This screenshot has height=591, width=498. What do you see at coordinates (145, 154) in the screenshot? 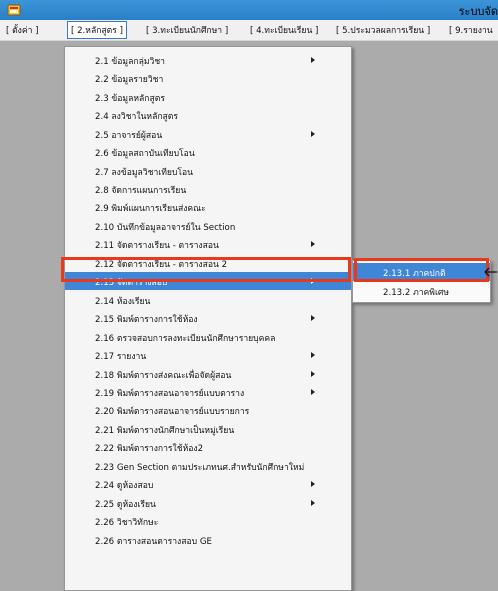
I see `menu-item-label: 2.6 ข้อมูลสถาบันเทียบโอน` at bounding box center [145, 154].